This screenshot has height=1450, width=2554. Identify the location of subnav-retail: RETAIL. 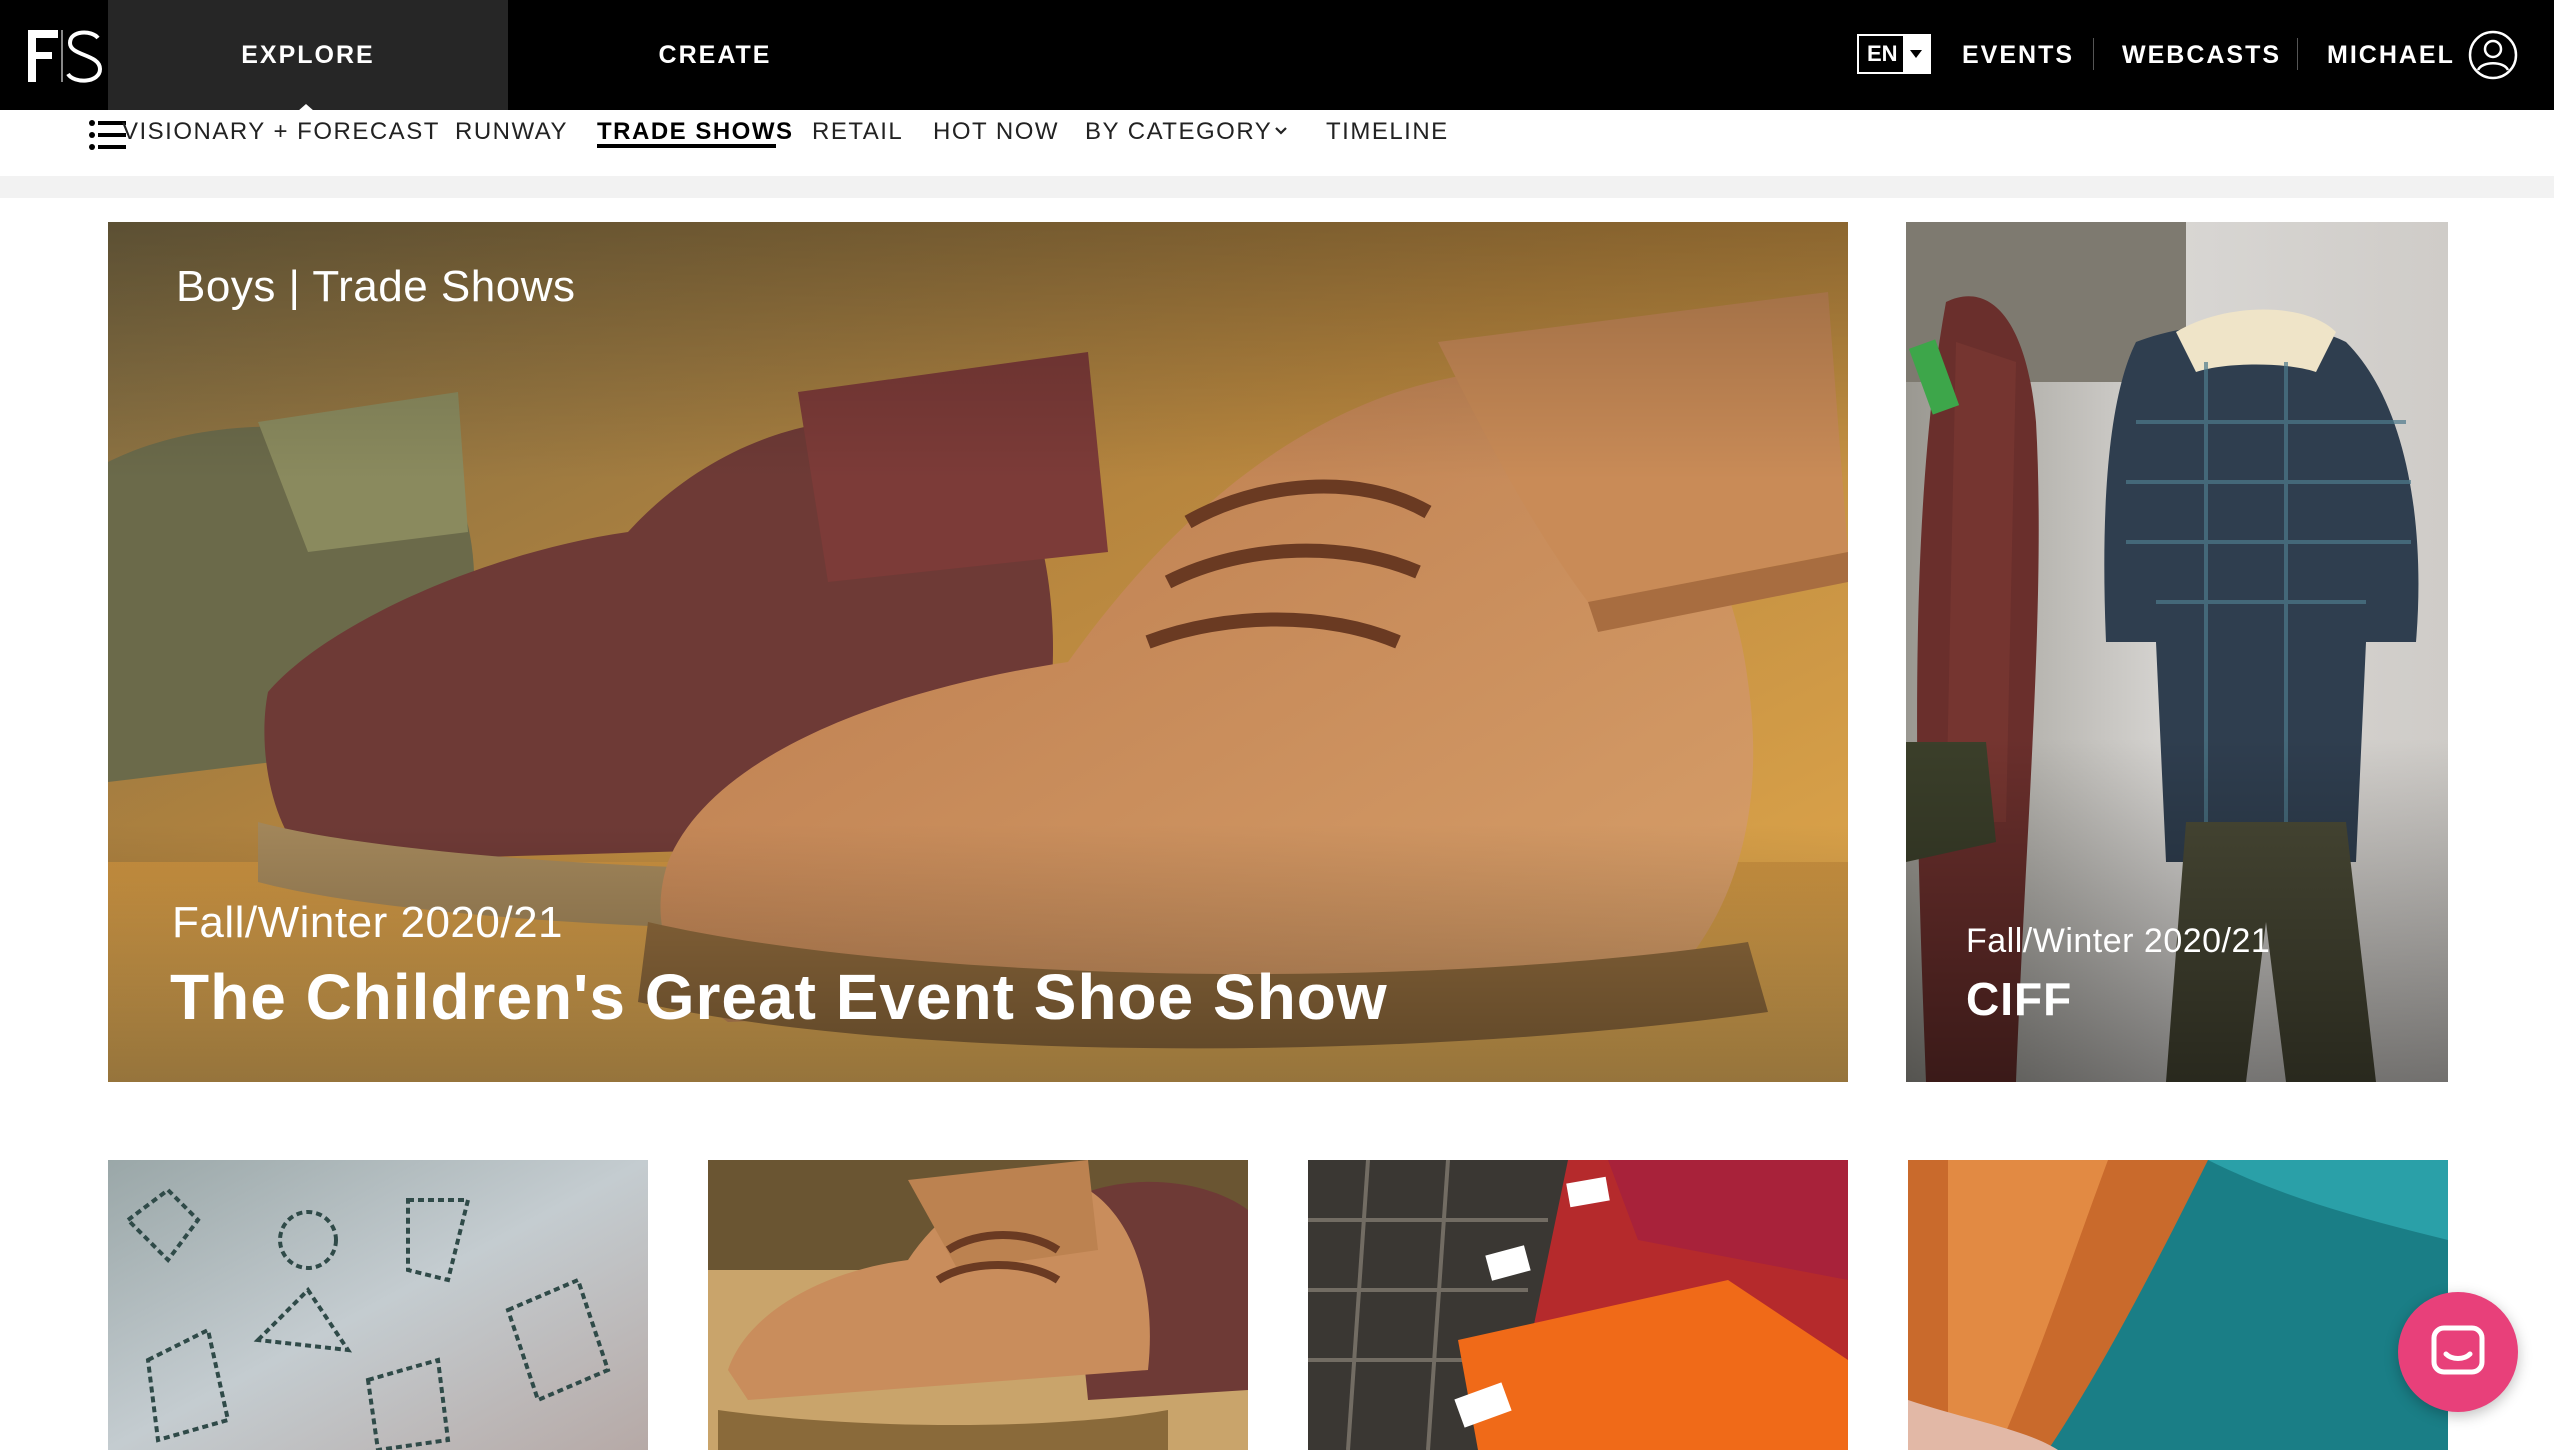
(857, 132).